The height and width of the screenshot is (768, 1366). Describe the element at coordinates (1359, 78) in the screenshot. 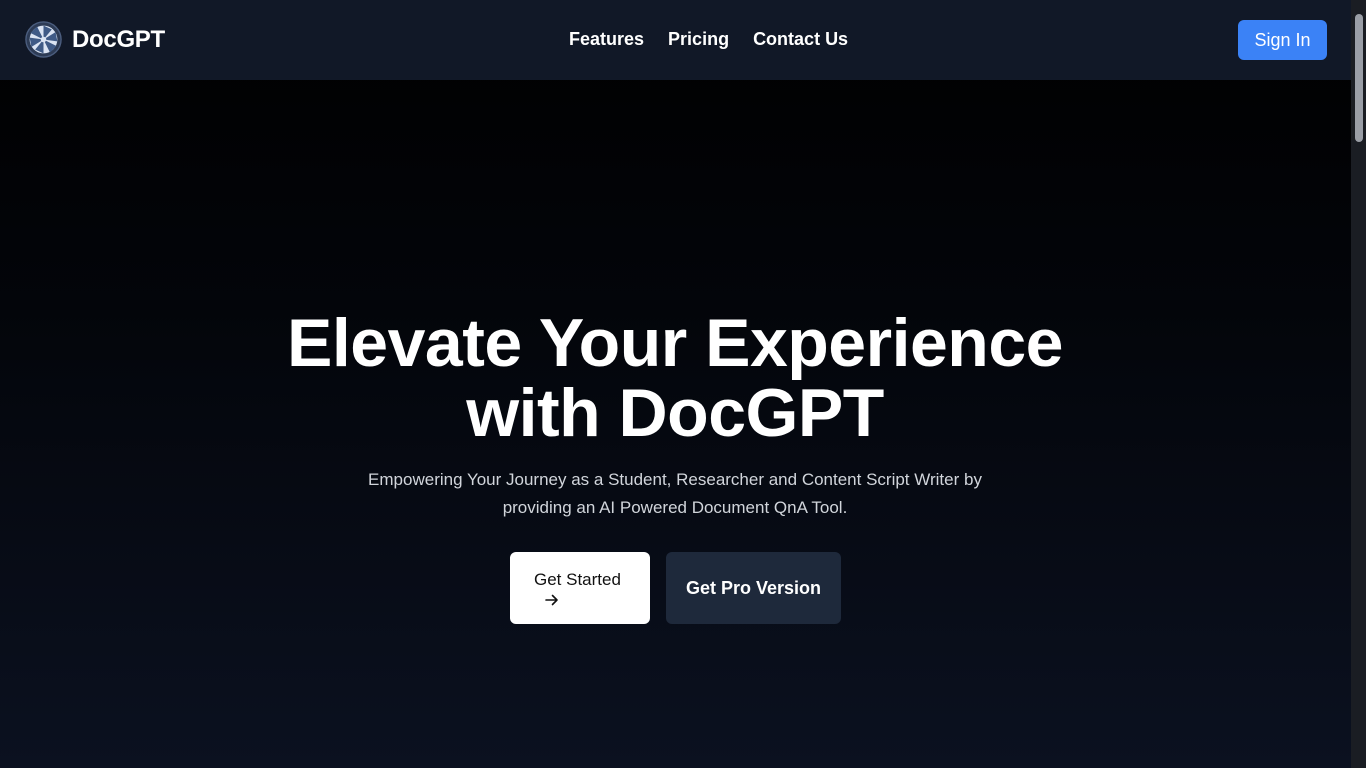

I see `scrollbar-thumb` at that location.